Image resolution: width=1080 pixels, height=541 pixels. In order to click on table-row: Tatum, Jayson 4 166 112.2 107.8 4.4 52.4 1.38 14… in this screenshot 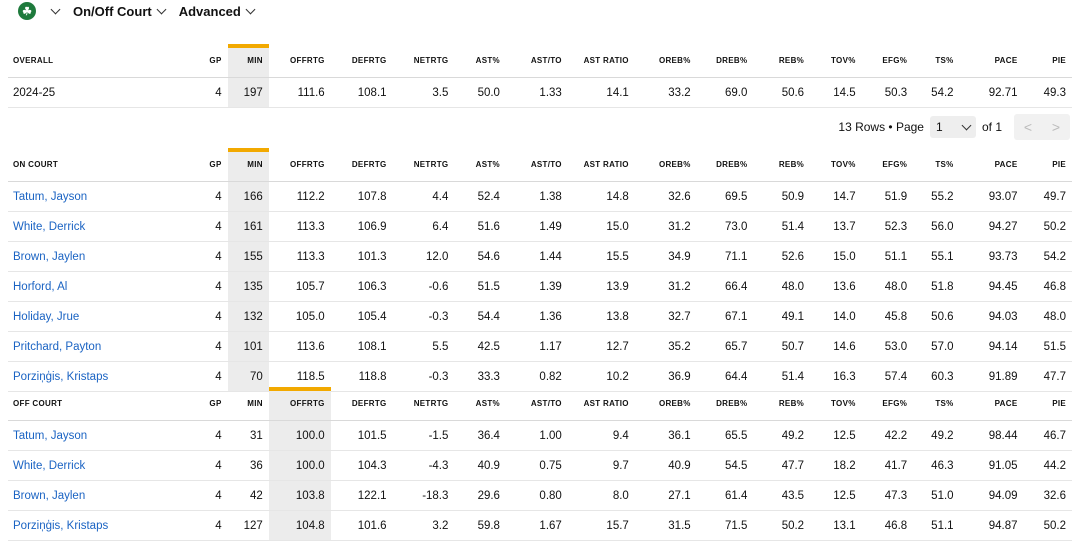, I will do `click(540, 196)`.